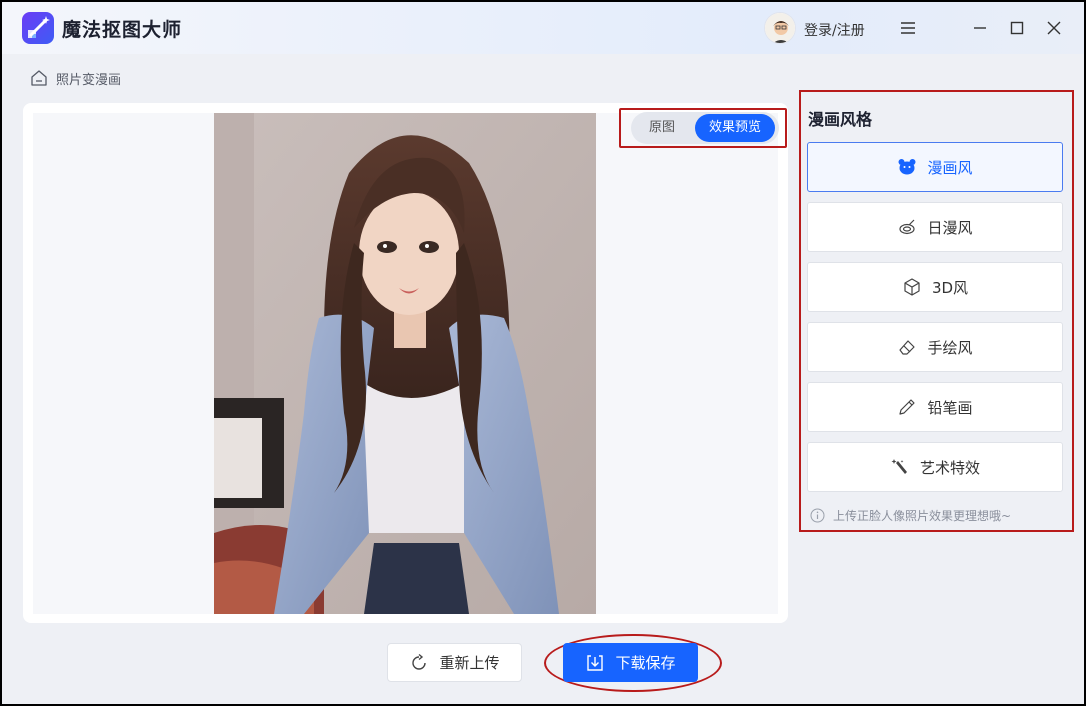 Image resolution: width=1086 pixels, height=706 pixels. What do you see at coordinates (469, 663) in the screenshot?
I see `reupload-label: 重新上传` at bounding box center [469, 663].